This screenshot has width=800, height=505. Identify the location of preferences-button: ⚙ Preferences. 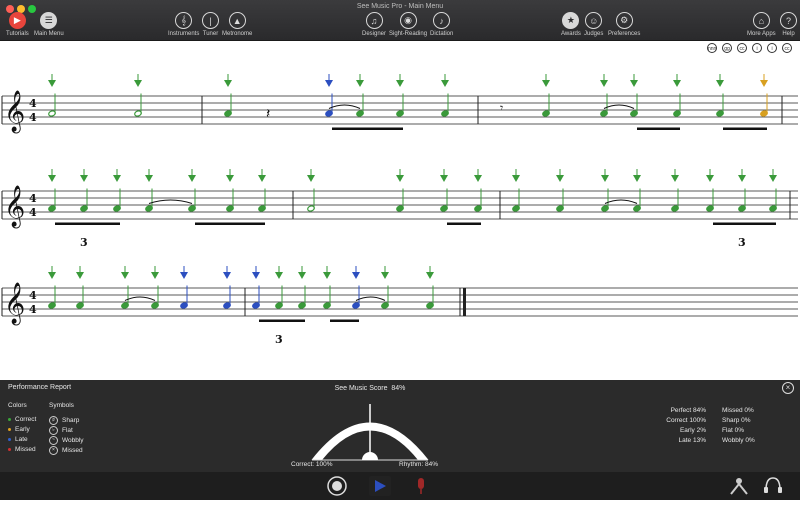
(624, 24).